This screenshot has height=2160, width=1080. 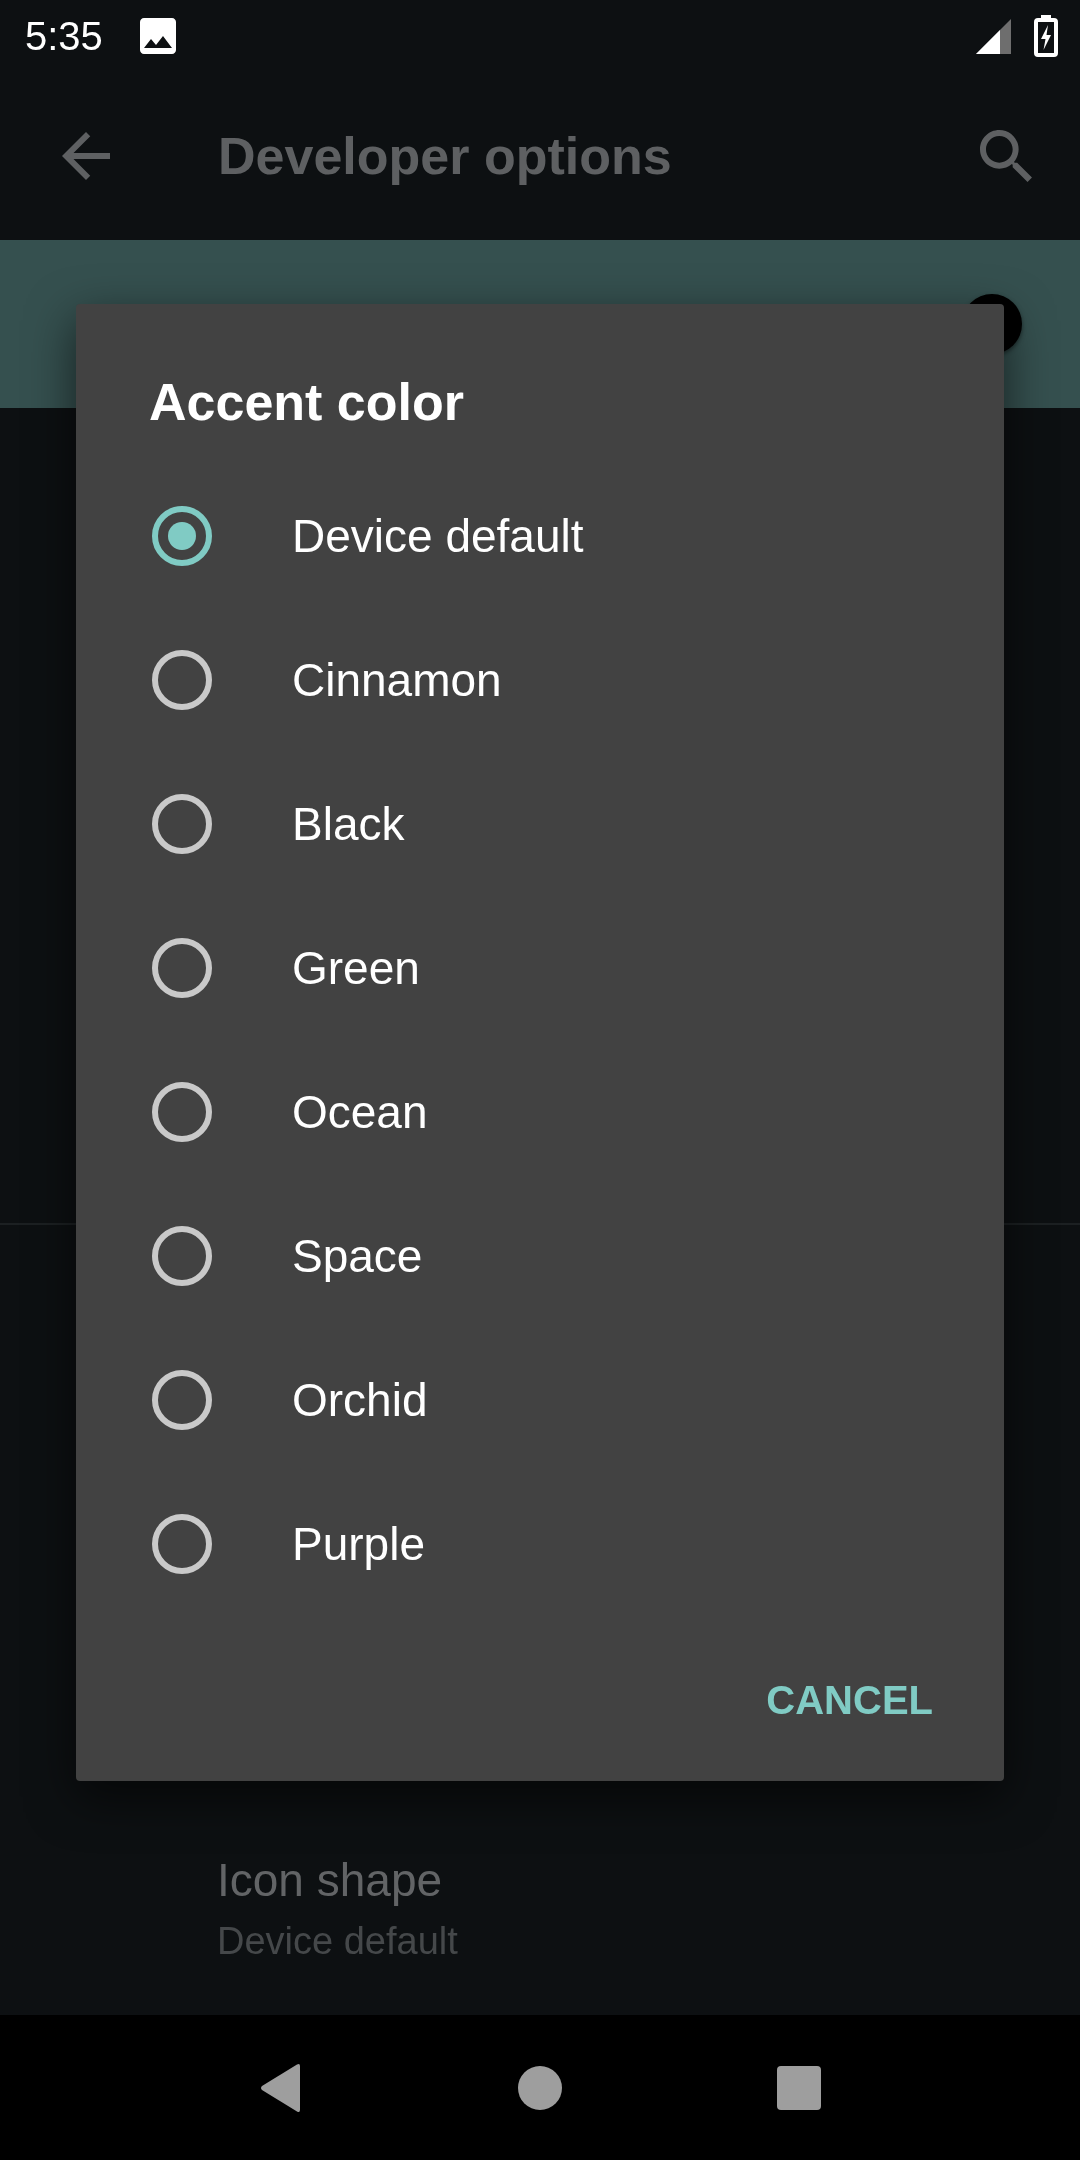 What do you see at coordinates (993, 36) in the screenshot?
I see `signal-icon` at bounding box center [993, 36].